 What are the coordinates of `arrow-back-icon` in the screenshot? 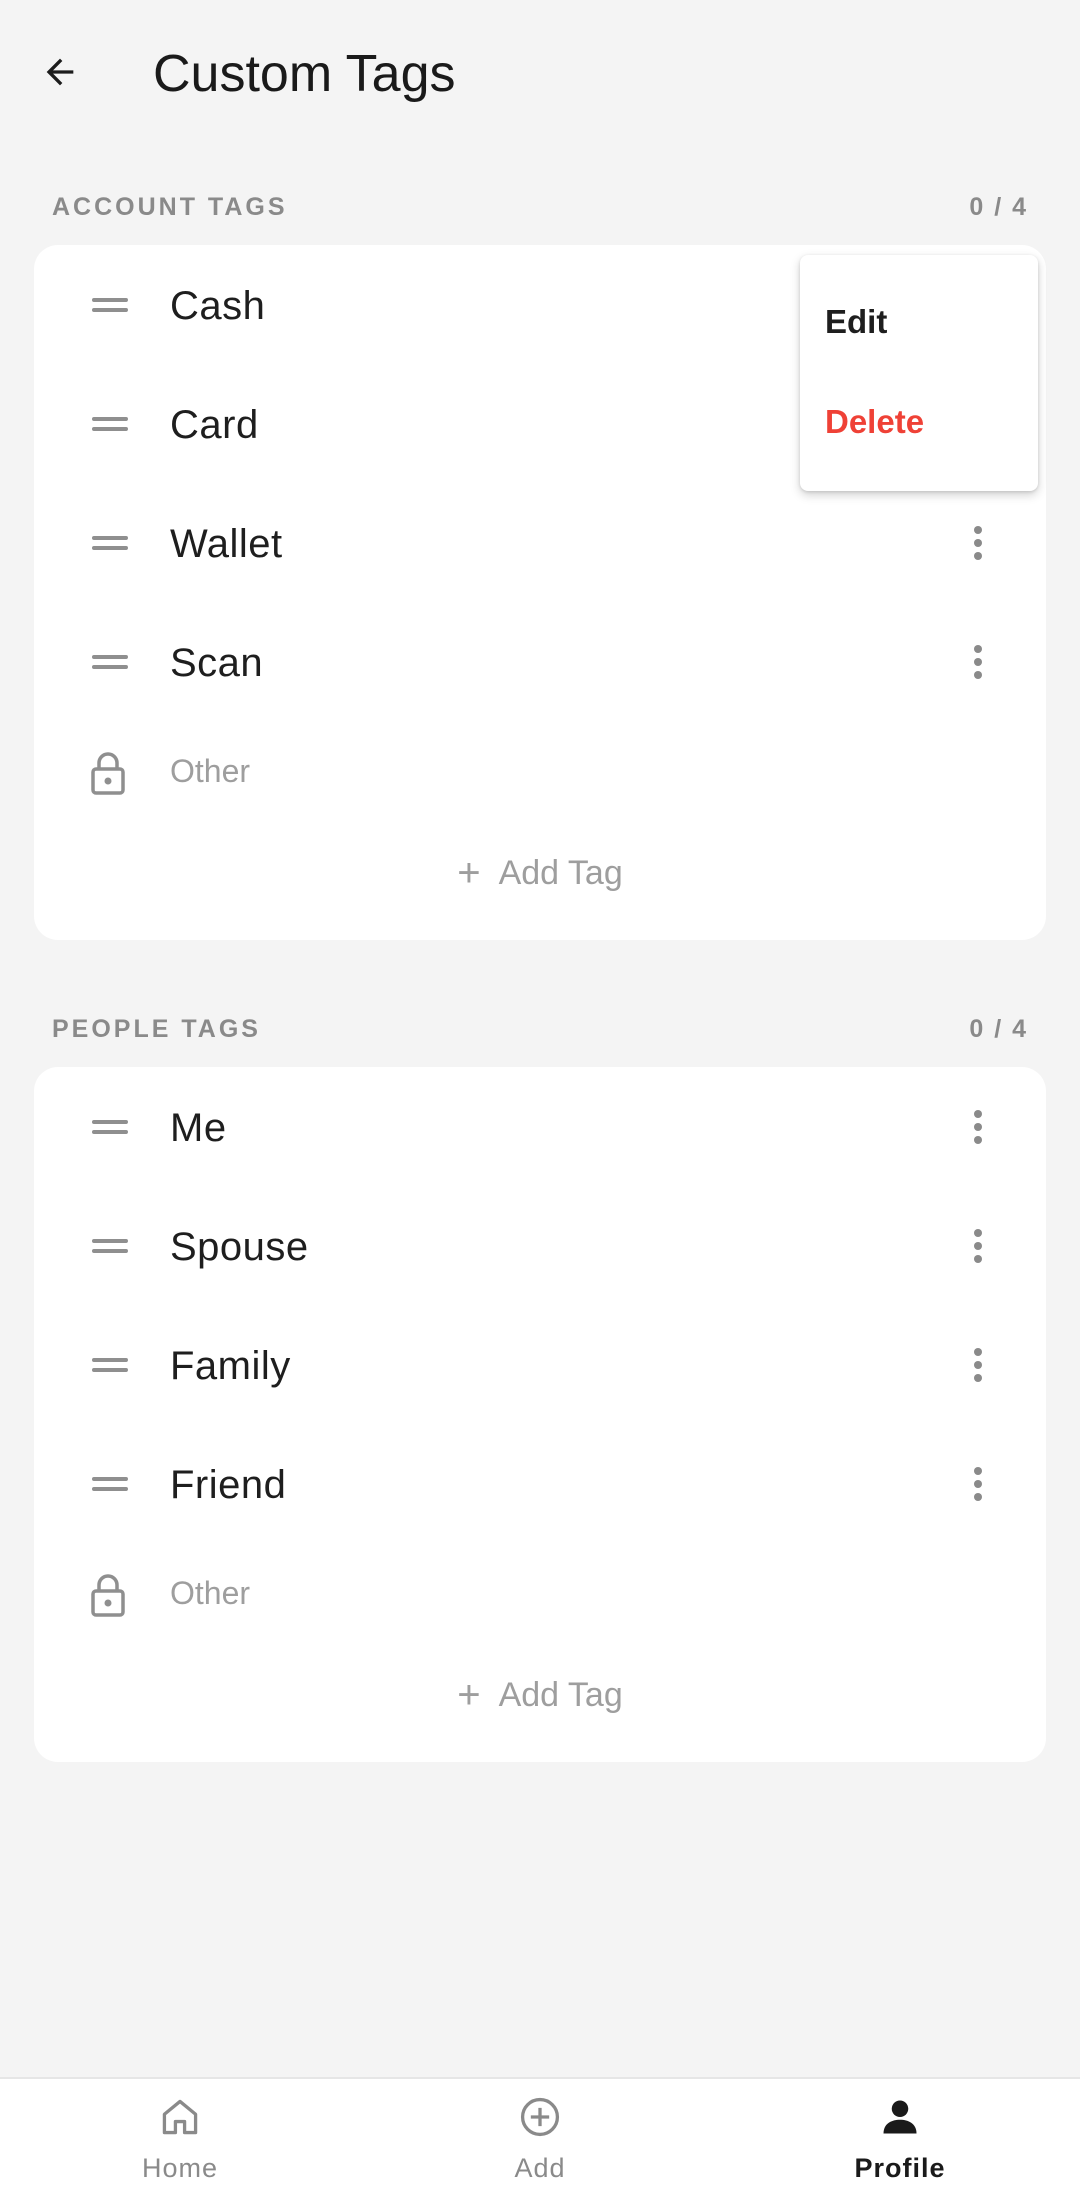 It's located at (60, 72).